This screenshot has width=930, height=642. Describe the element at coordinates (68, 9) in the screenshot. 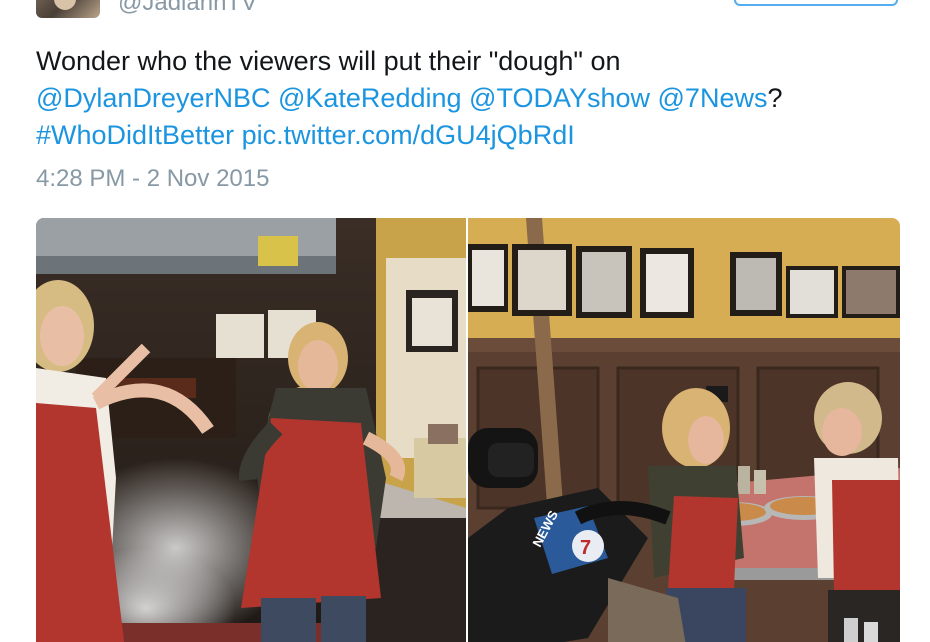

I see `avatar` at that location.